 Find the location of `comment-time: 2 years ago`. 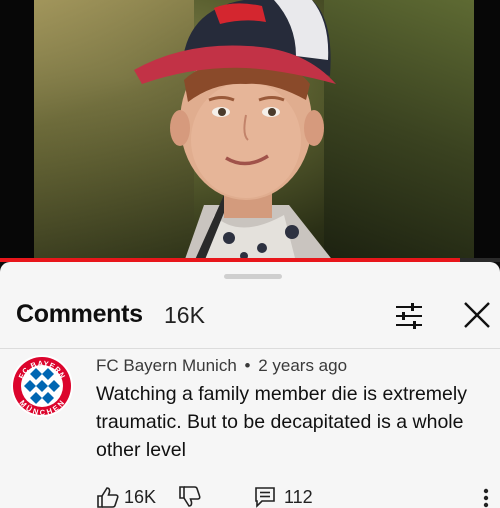

comment-time: 2 years ago is located at coordinates (303, 365).